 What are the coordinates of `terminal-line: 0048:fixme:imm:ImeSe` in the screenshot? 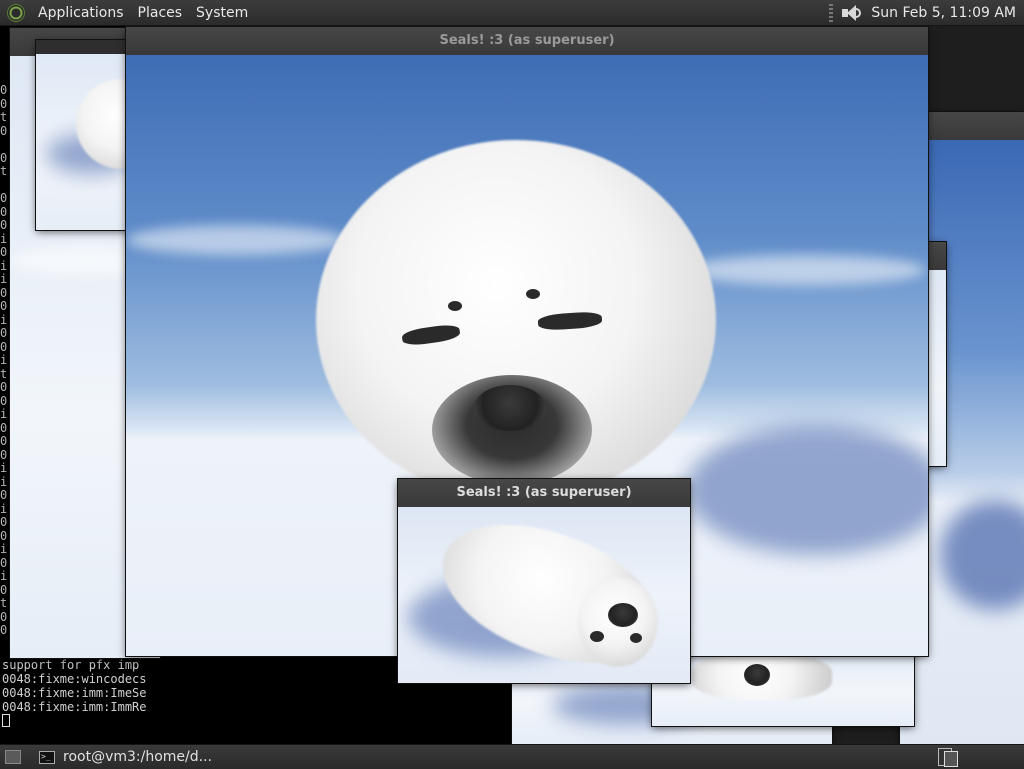 It's located at (74, 693).